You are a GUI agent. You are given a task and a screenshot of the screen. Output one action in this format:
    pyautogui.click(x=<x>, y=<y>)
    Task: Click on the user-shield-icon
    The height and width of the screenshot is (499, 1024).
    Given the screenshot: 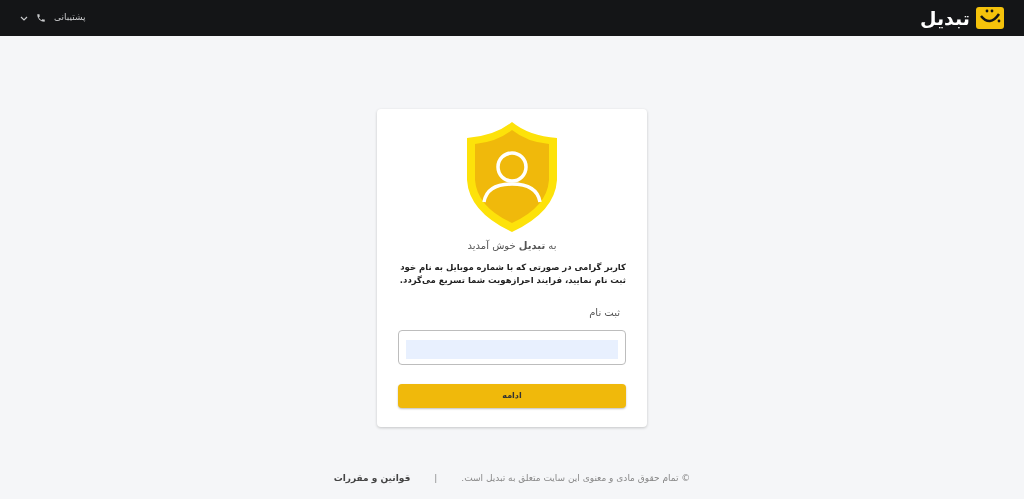 What is the action you would take?
    pyautogui.click(x=512, y=177)
    